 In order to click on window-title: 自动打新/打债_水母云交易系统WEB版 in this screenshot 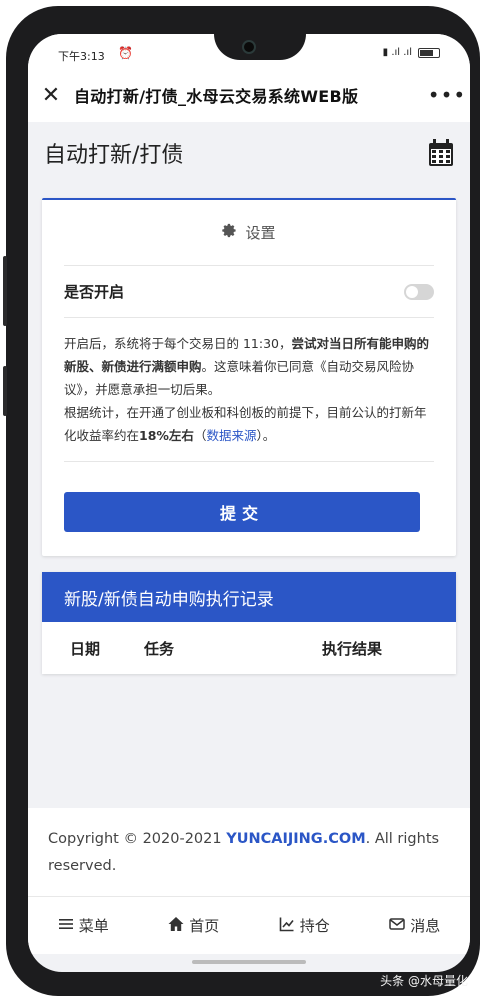, I will do `click(216, 96)`.